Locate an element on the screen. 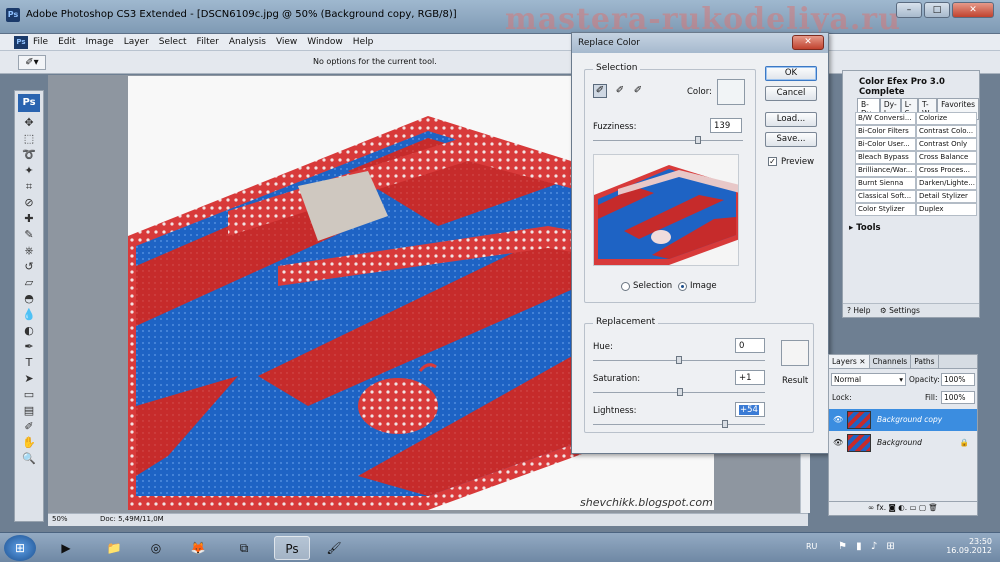 Image resolution: width=1000 pixels, height=562 pixels. move-icon: ✥ is located at coordinates (29, 123).